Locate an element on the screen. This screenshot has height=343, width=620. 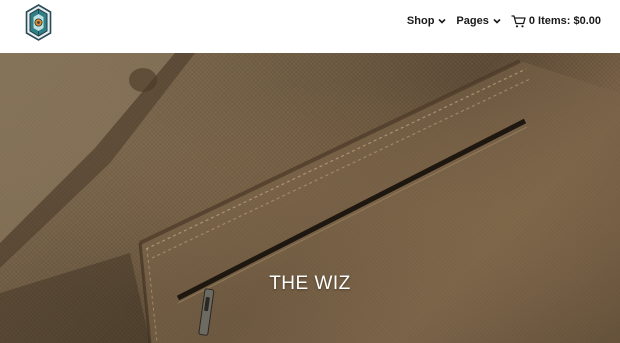
nav-shop-label: Shop is located at coordinates (420, 21).